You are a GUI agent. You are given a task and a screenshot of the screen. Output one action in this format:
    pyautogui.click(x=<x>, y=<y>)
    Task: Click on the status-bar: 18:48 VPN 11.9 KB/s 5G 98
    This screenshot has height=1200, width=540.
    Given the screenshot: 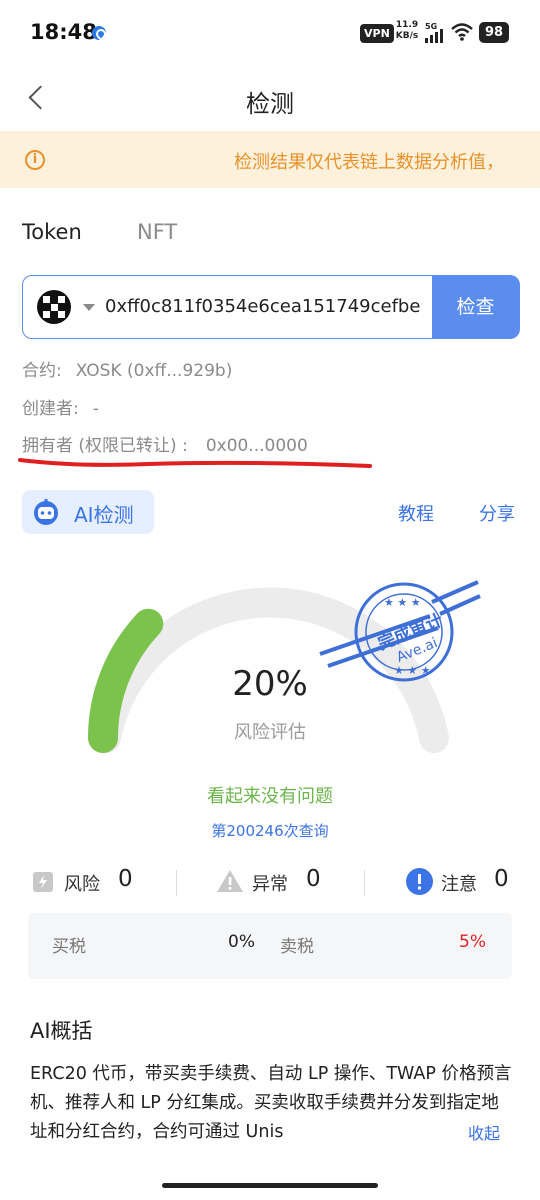 What is the action you would take?
    pyautogui.click(x=270, y=34)
    